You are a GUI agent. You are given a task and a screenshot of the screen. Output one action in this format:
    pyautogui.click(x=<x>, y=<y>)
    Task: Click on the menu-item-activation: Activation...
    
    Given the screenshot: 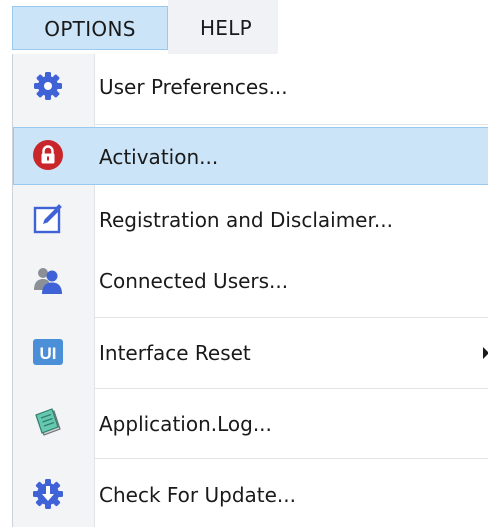 What is the action you would take?
    pyautogui.click(x=250, y=156)
    